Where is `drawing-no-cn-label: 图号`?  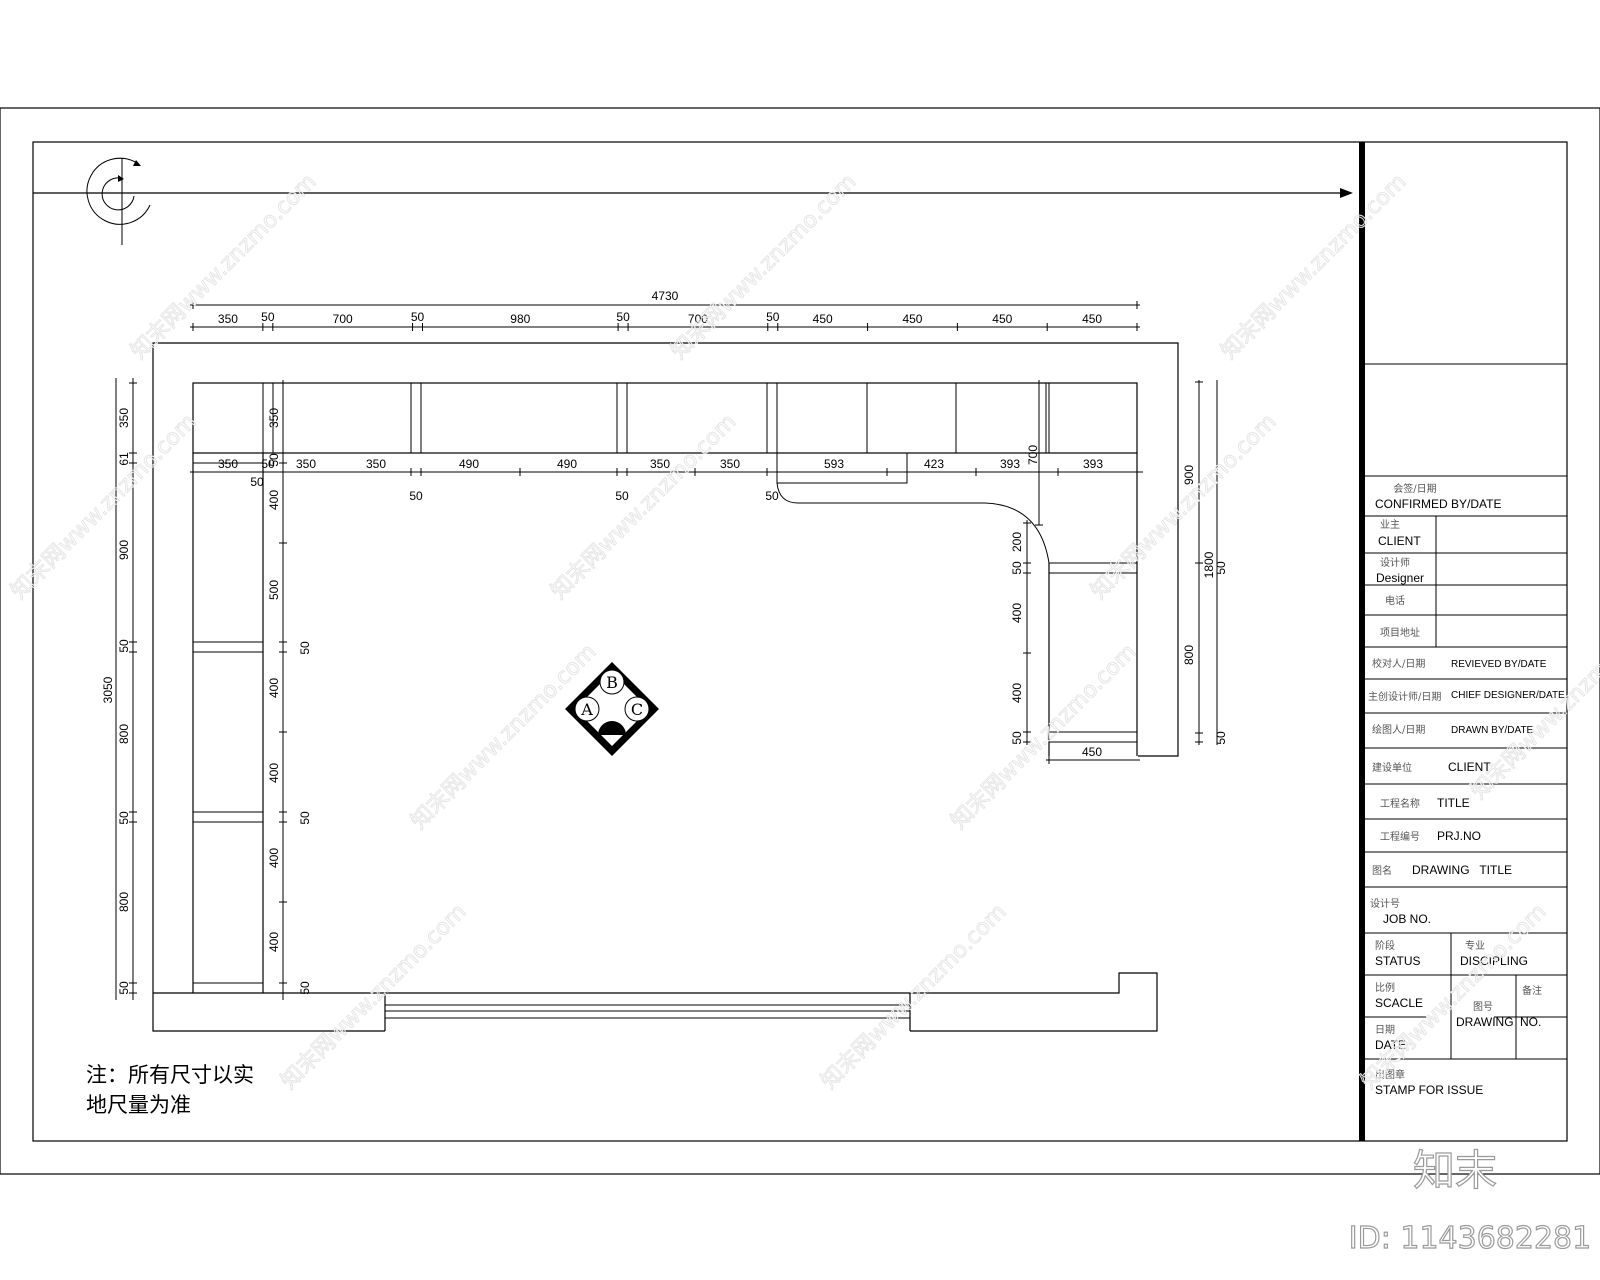 drawing-no-cn-label: 图号 is located at coordinates (1483, 1007).